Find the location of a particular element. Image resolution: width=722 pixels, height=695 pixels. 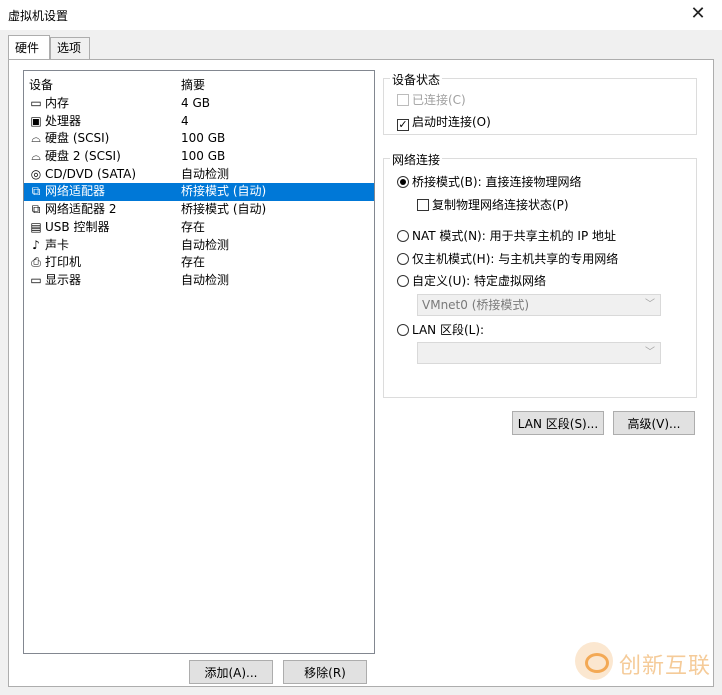

bridged-radio: 桥接模式(B): 直接连接物理网络 is located at coordinates (489, 181).